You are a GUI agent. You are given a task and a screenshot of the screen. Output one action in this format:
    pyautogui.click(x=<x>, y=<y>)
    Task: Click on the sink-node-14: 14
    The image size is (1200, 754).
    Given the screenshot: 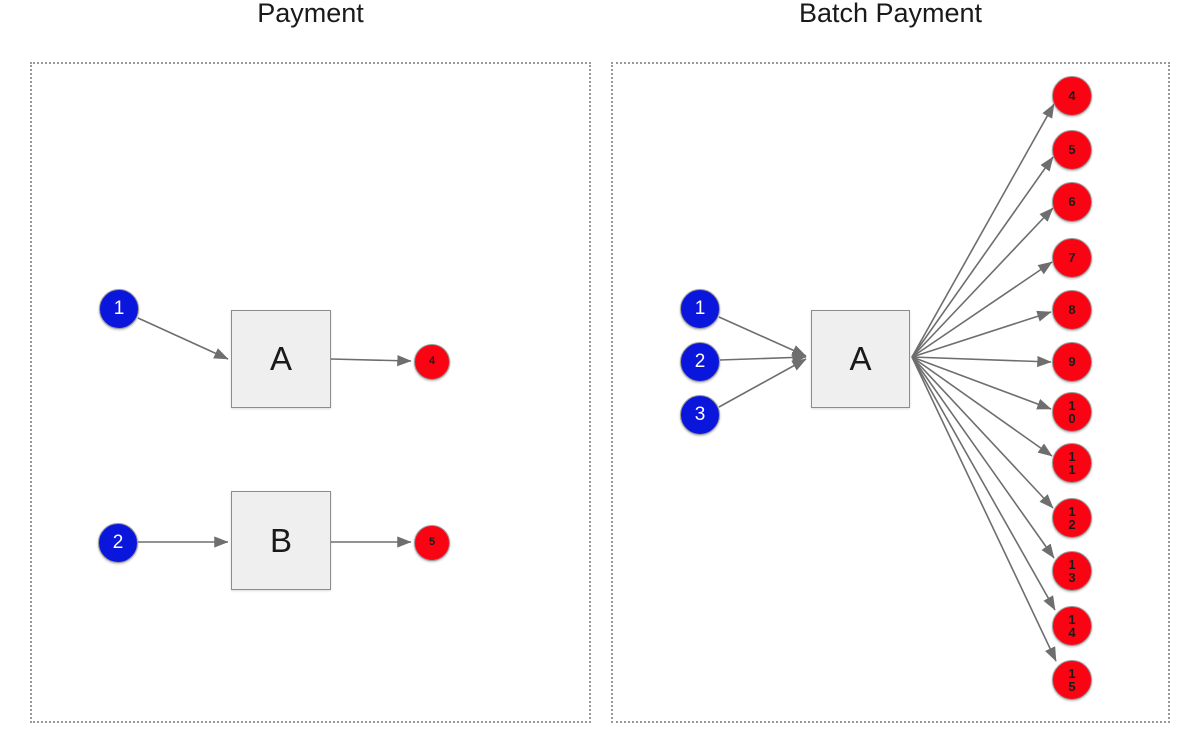 What is the action you would take?
    pyautogui.click(x=1072, y=626)
    